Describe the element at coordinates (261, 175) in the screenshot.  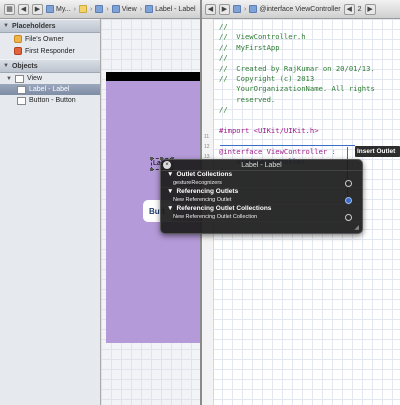
I see `hud-section-outlet-collections: ▼ Outlet Collections` at that location.